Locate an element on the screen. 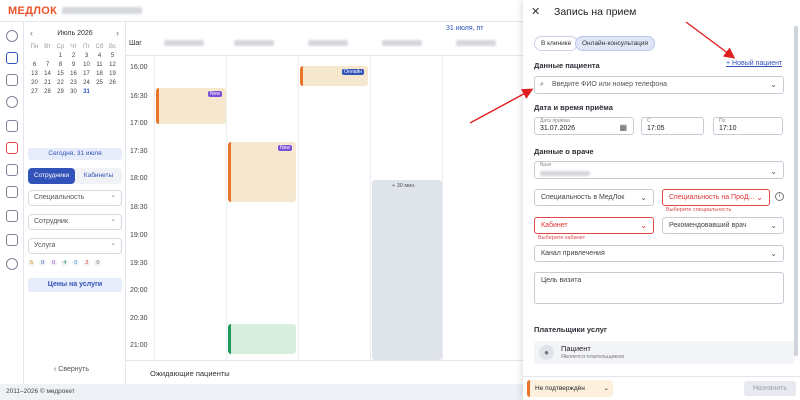 The height and width of the screenshot is (400, 800). calendar-day: 30 is located at coordinates (73, 92).